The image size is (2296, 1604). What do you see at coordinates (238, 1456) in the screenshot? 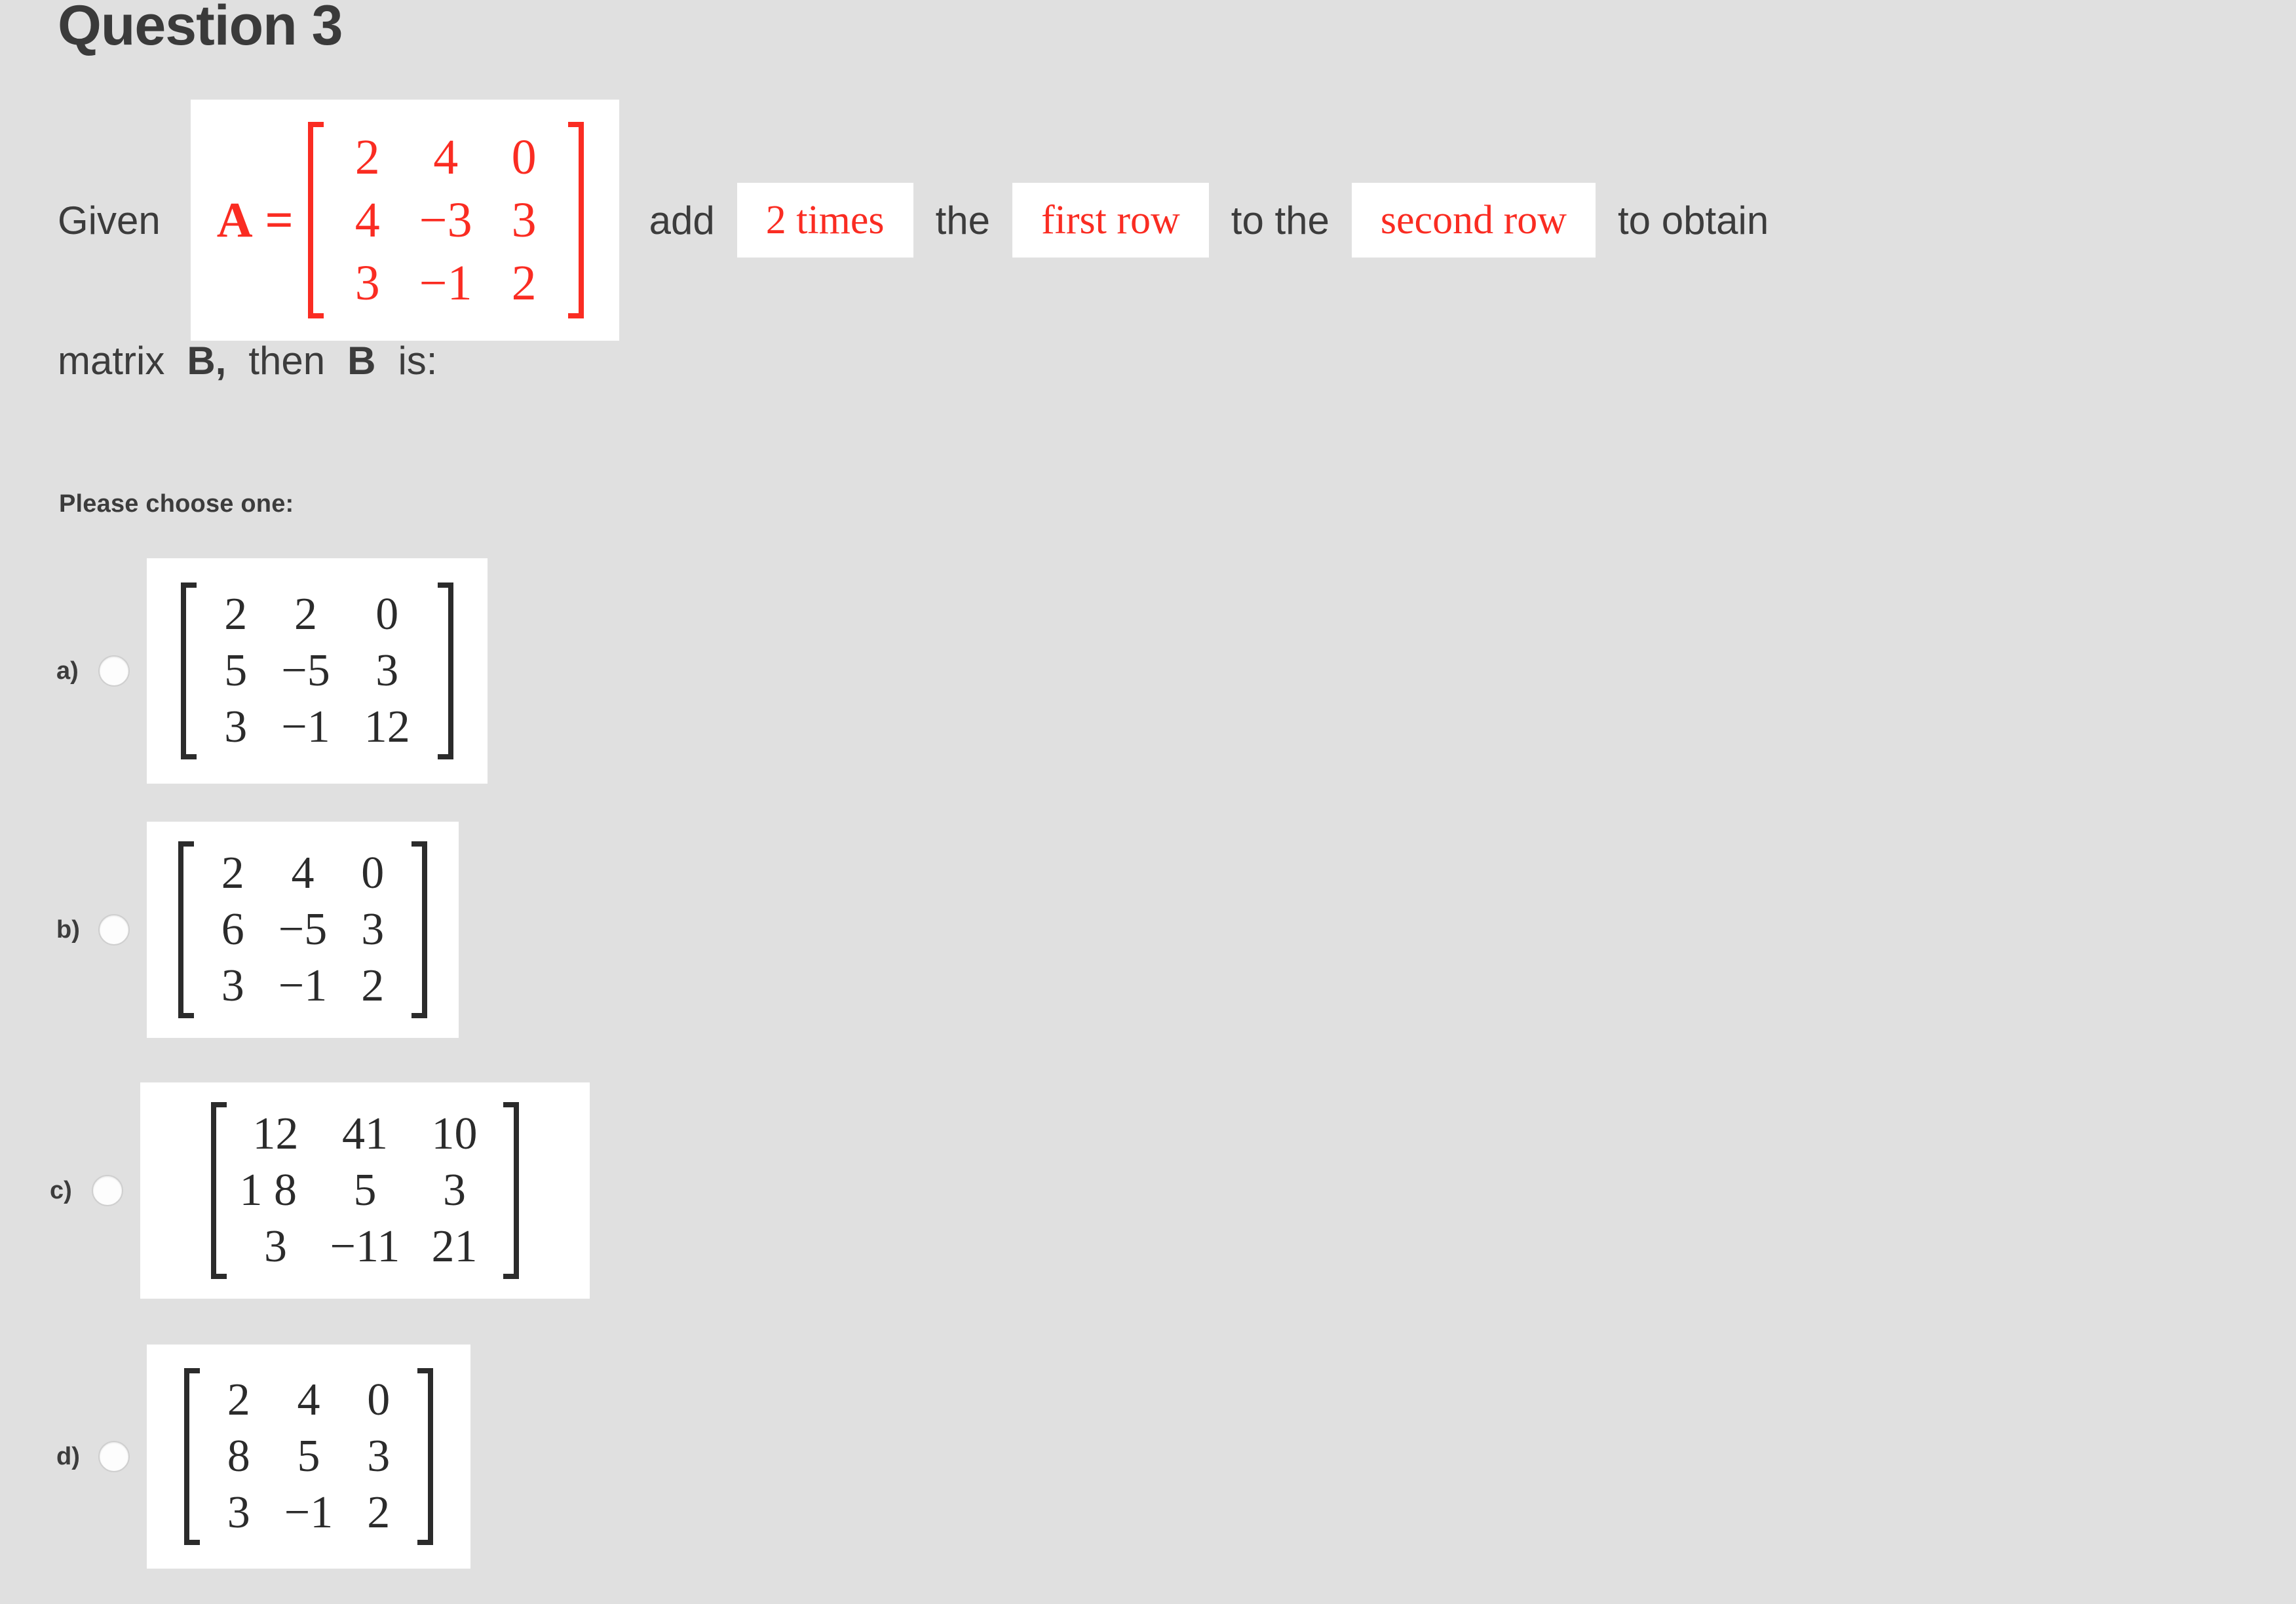
I see `matrix-cell: 8` at bounding box center [238, 1456].